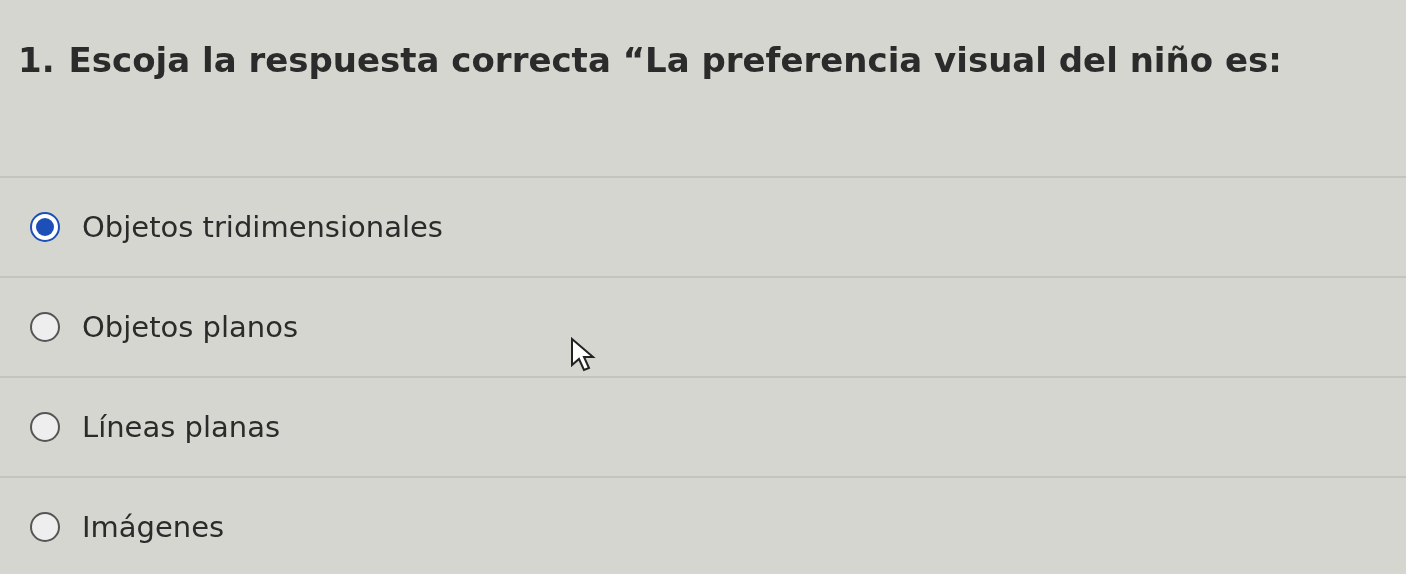  I want to click on question-text: Escoja la respuesta correcta “La preferencia visual del niño es:, so click(675, 61).